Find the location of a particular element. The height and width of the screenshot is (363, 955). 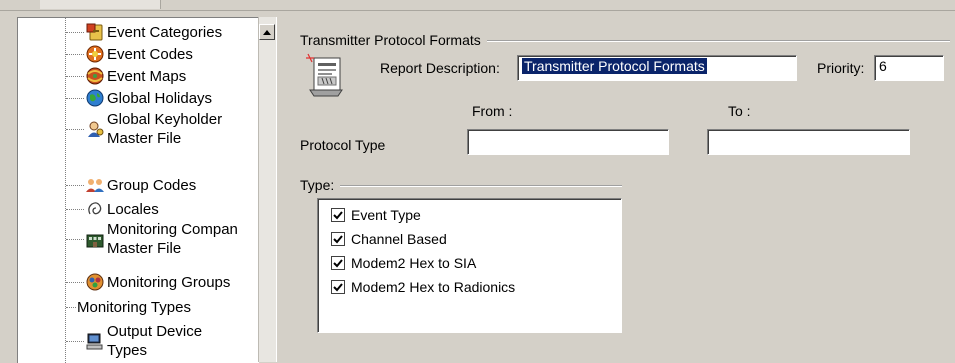

globe-icon is located at coordinates (95, 98).